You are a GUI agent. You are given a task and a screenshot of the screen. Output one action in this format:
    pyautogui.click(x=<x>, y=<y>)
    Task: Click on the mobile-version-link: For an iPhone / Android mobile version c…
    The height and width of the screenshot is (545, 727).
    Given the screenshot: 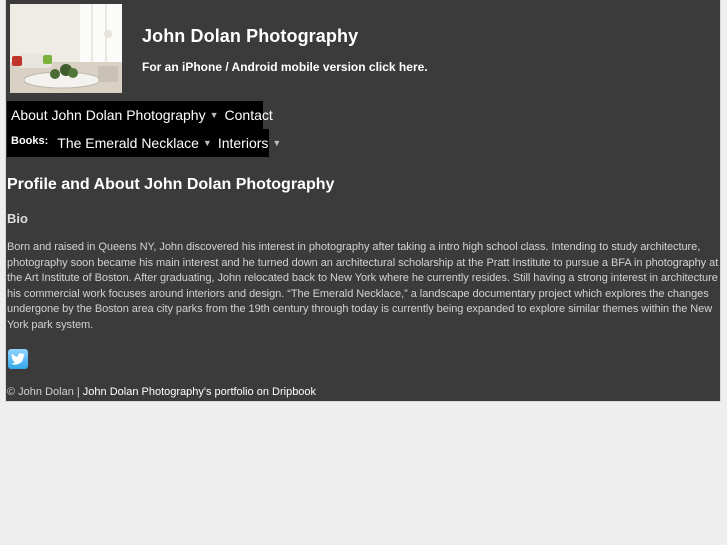 What is the action you would take?
    pyautogui.click(x=285, y=67)
    